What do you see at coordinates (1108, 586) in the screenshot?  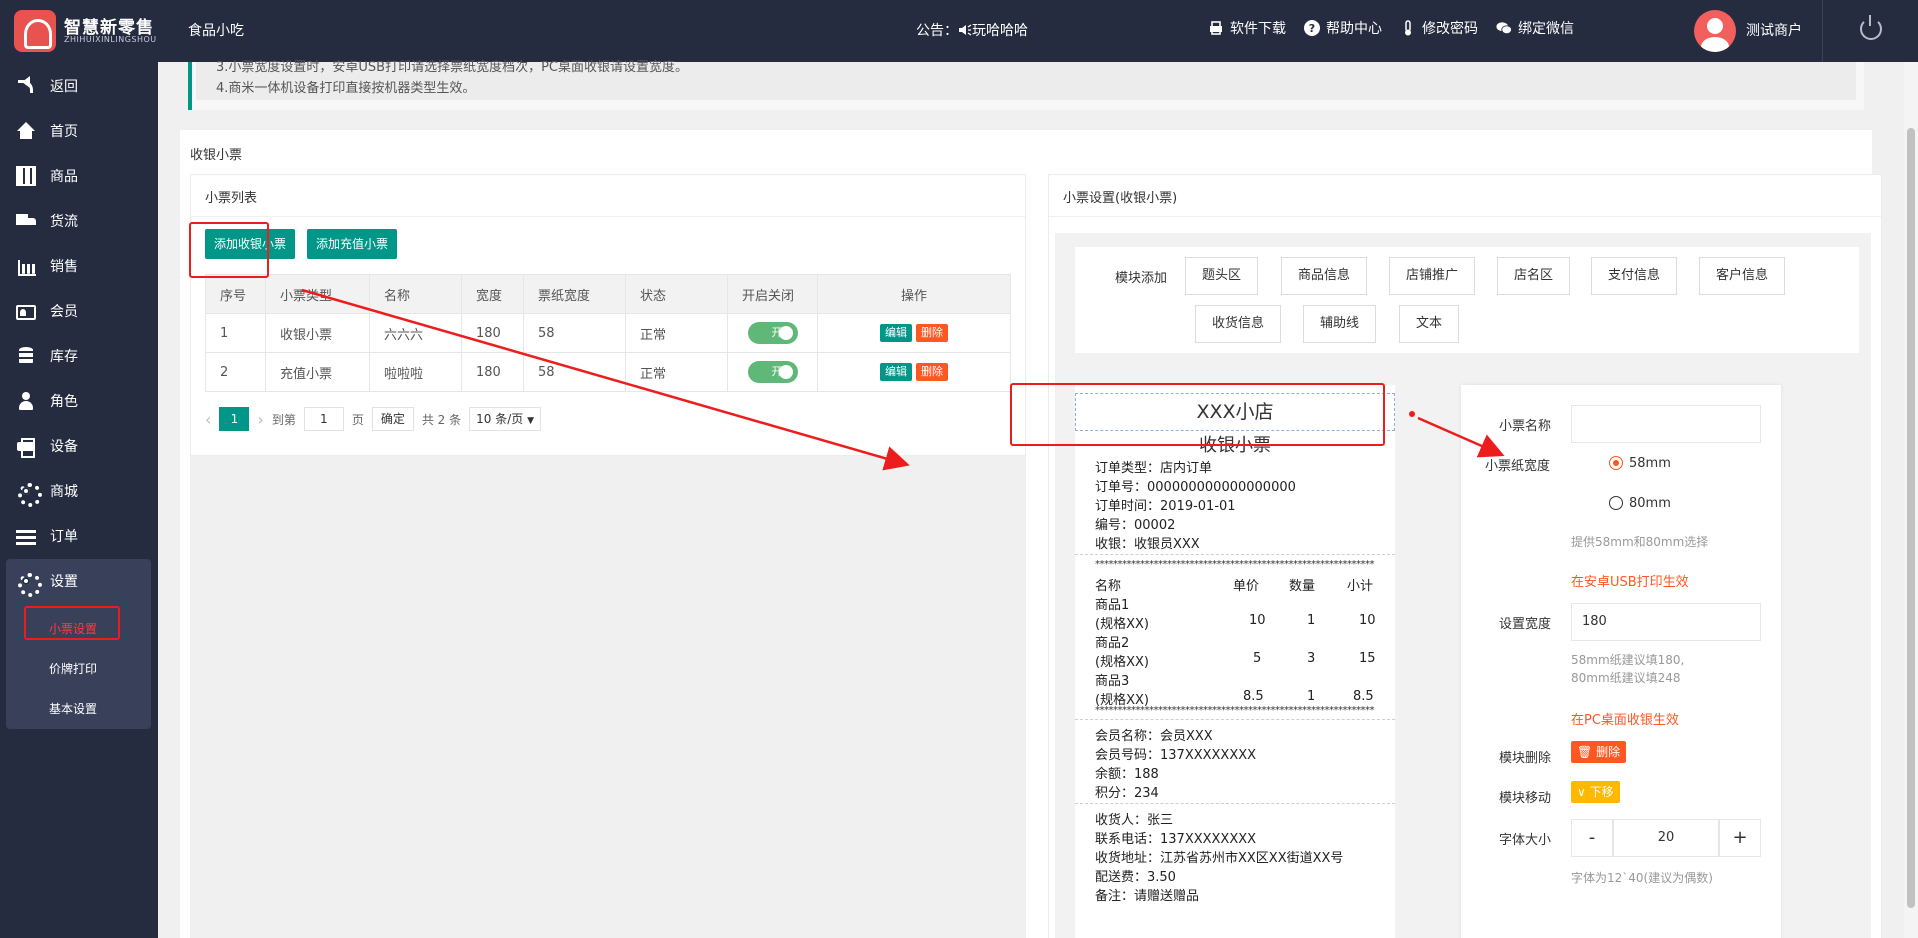 I see `item-header: 名称` at bounding box center [1108, 586].